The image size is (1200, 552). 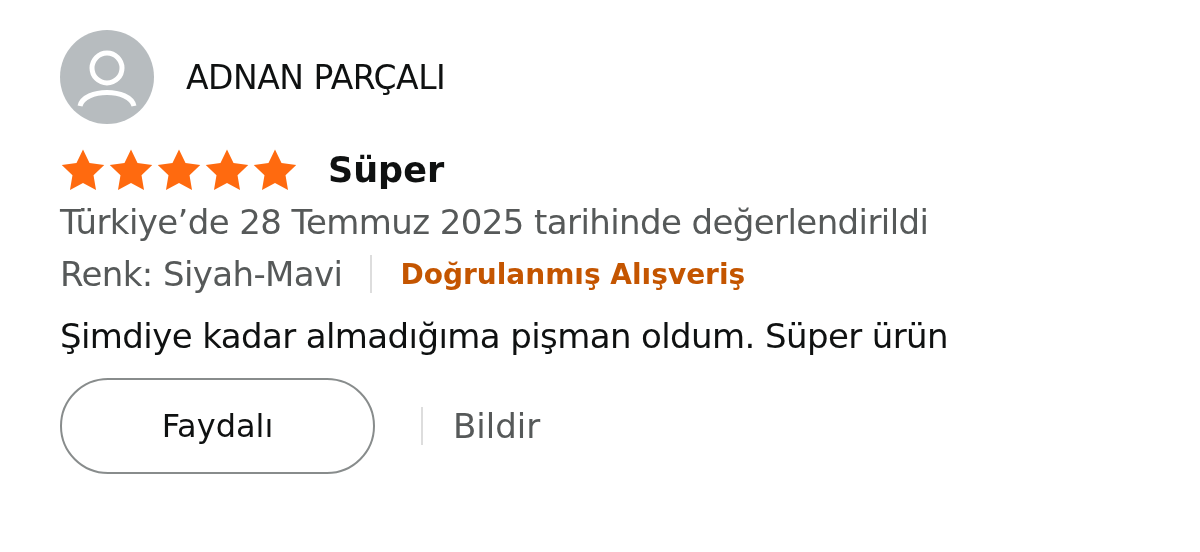 I want to click on variant-label: Renk: Siyah-Mavi, so click(x=201, y=274).